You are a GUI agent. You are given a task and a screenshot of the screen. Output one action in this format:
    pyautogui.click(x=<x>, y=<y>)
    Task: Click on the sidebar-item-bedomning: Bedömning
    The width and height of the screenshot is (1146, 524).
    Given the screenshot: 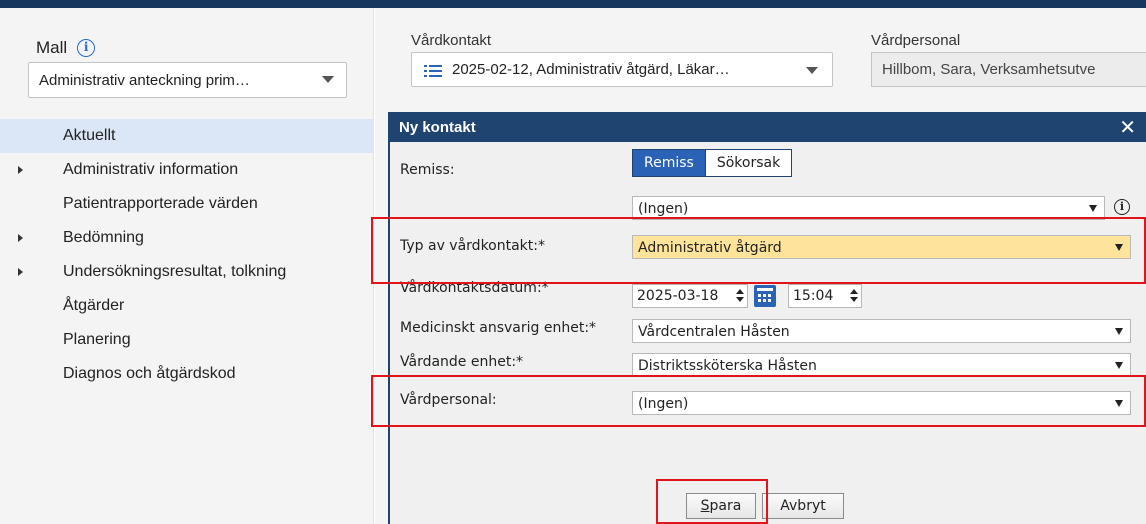 What is the action you would take?
    pyautogui.click(x=187, y=238)
    